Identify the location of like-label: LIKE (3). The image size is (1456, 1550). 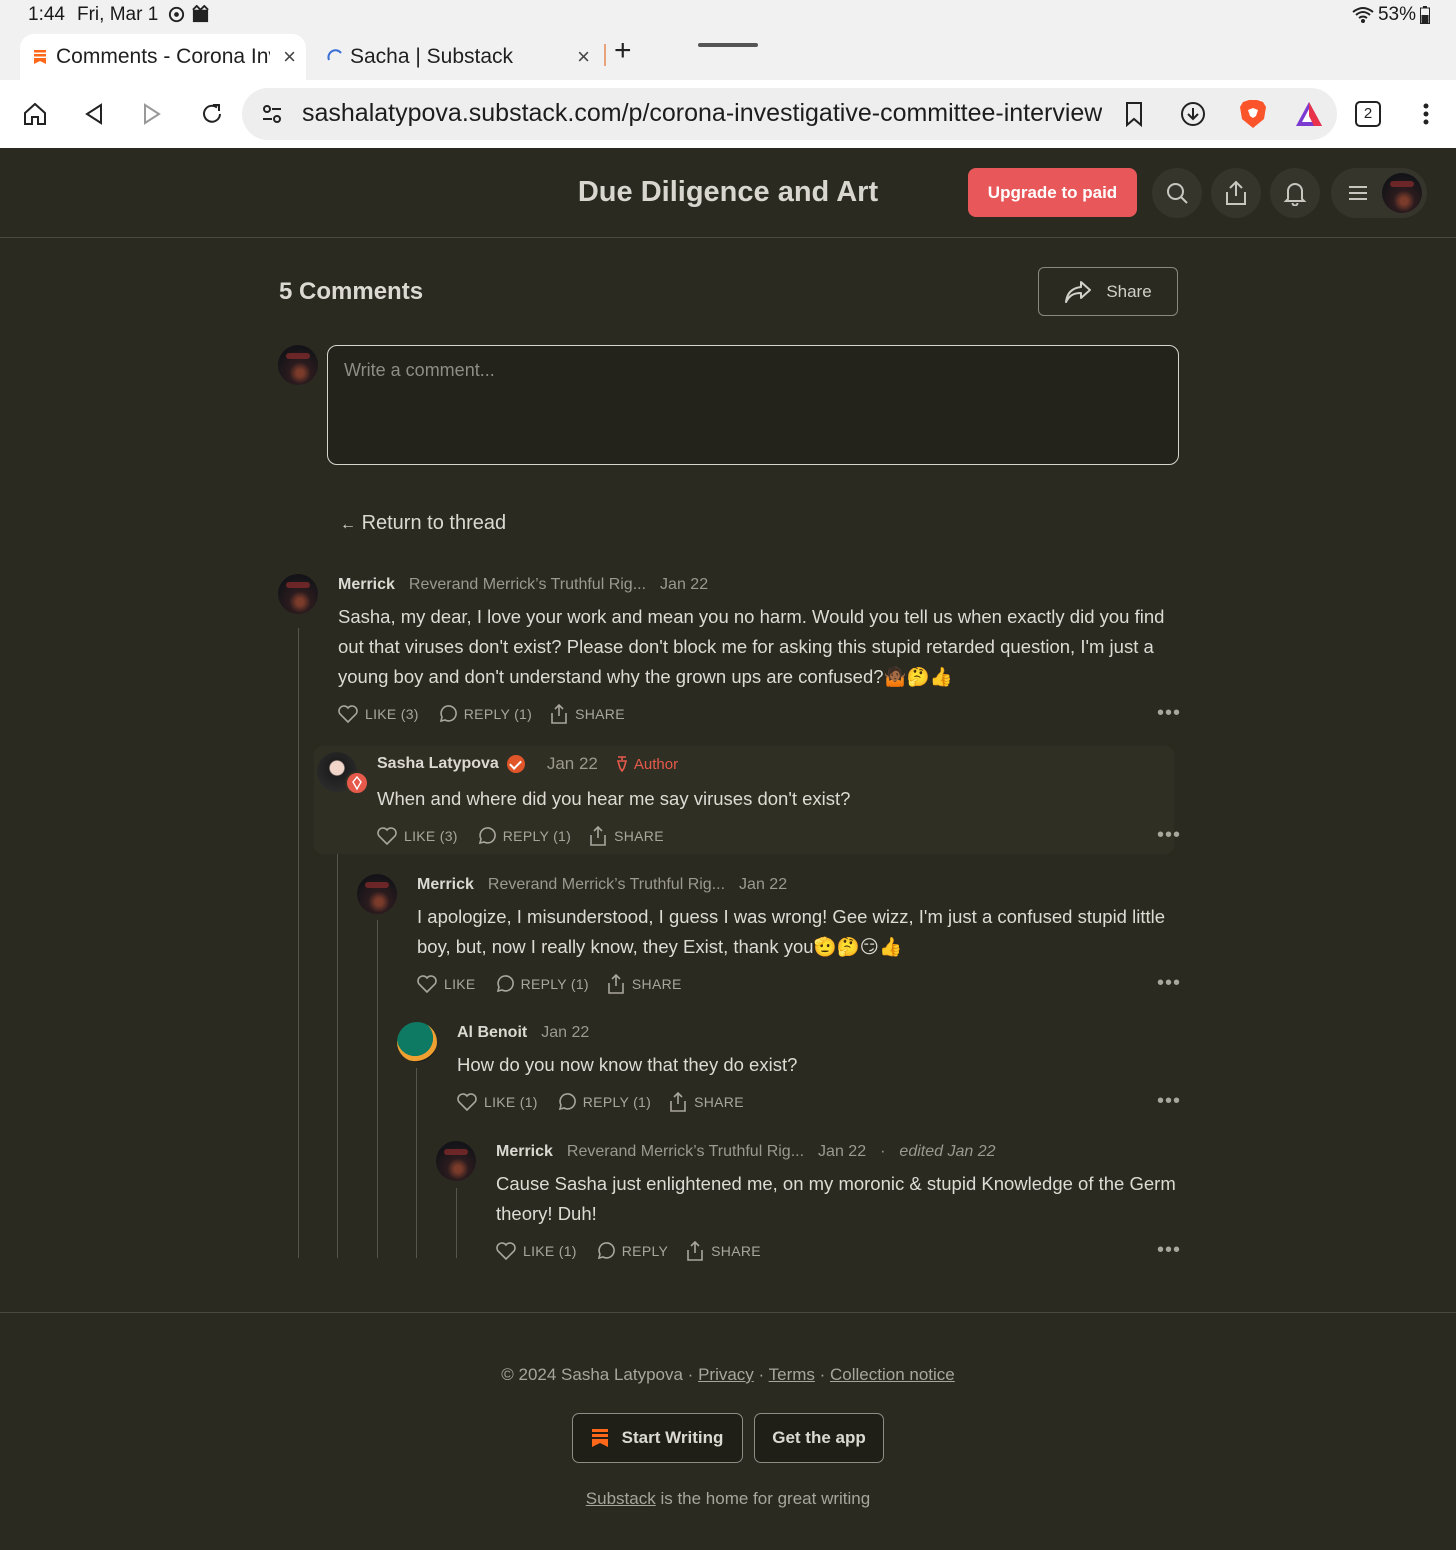
(431, 836).